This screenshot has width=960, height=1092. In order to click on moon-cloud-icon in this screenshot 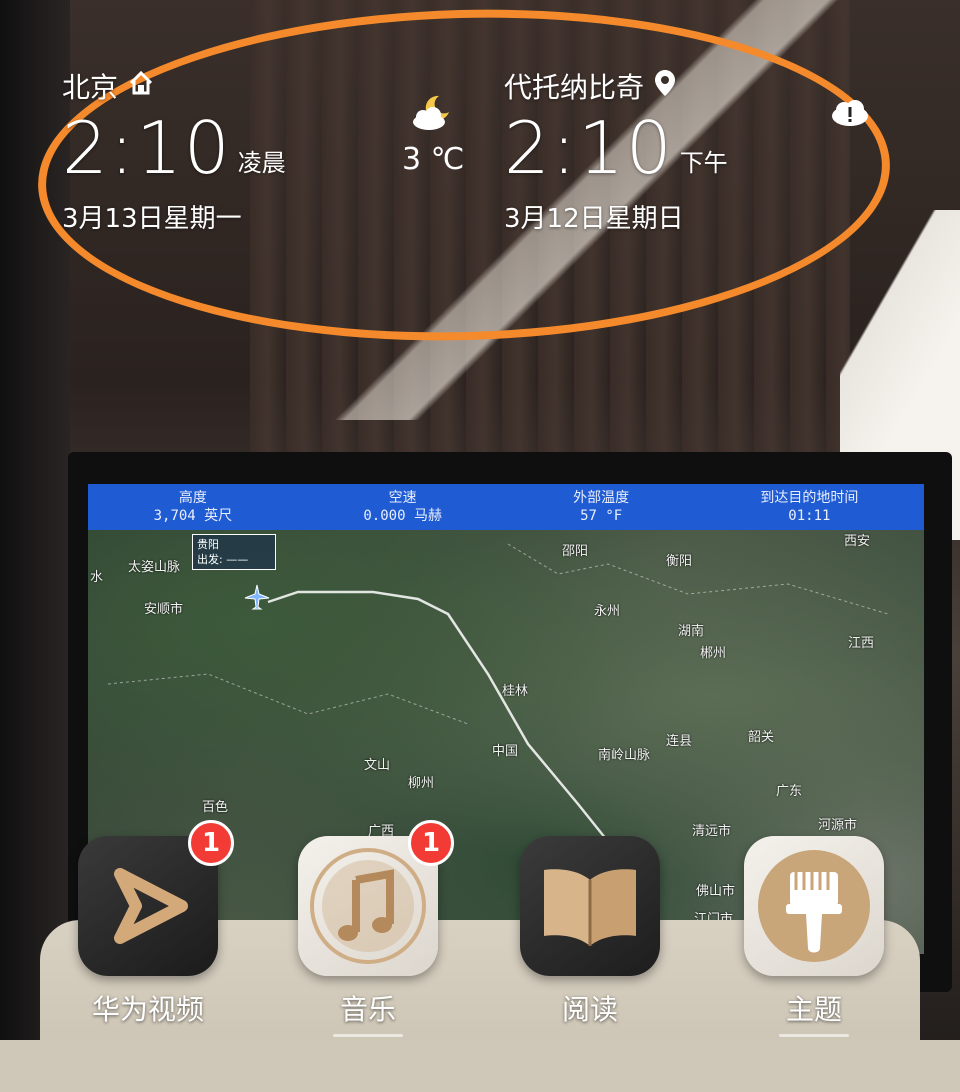, I will do `click(433, 115)`.